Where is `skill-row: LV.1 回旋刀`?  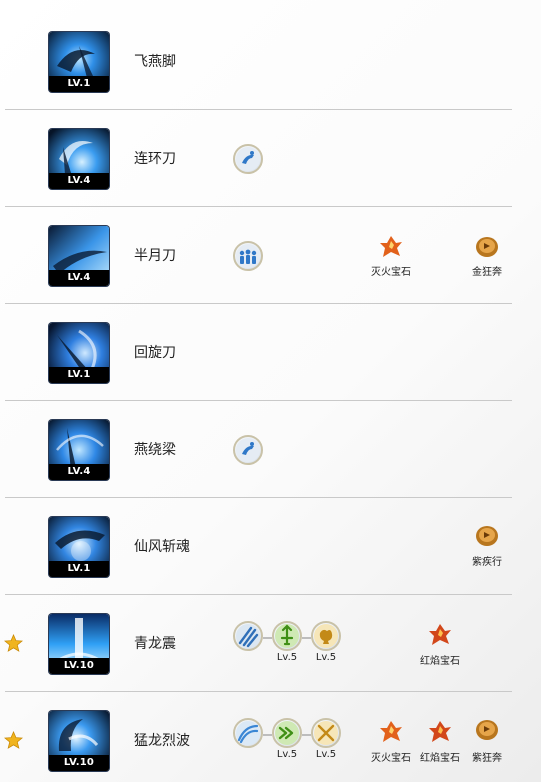 skill-row: LV.1 回旋刀 is located at coordinates (270, 352).